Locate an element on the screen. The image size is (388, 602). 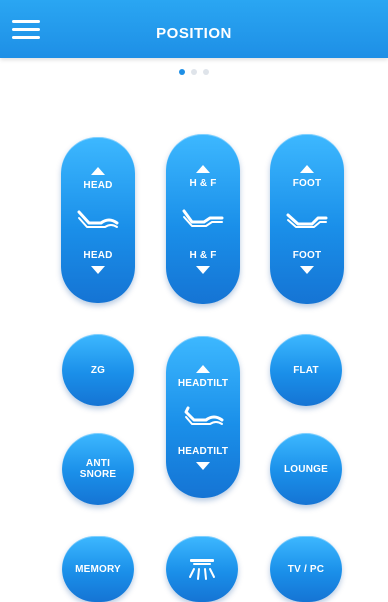
flat-label: FLAT is located at coordinates (306, 370).